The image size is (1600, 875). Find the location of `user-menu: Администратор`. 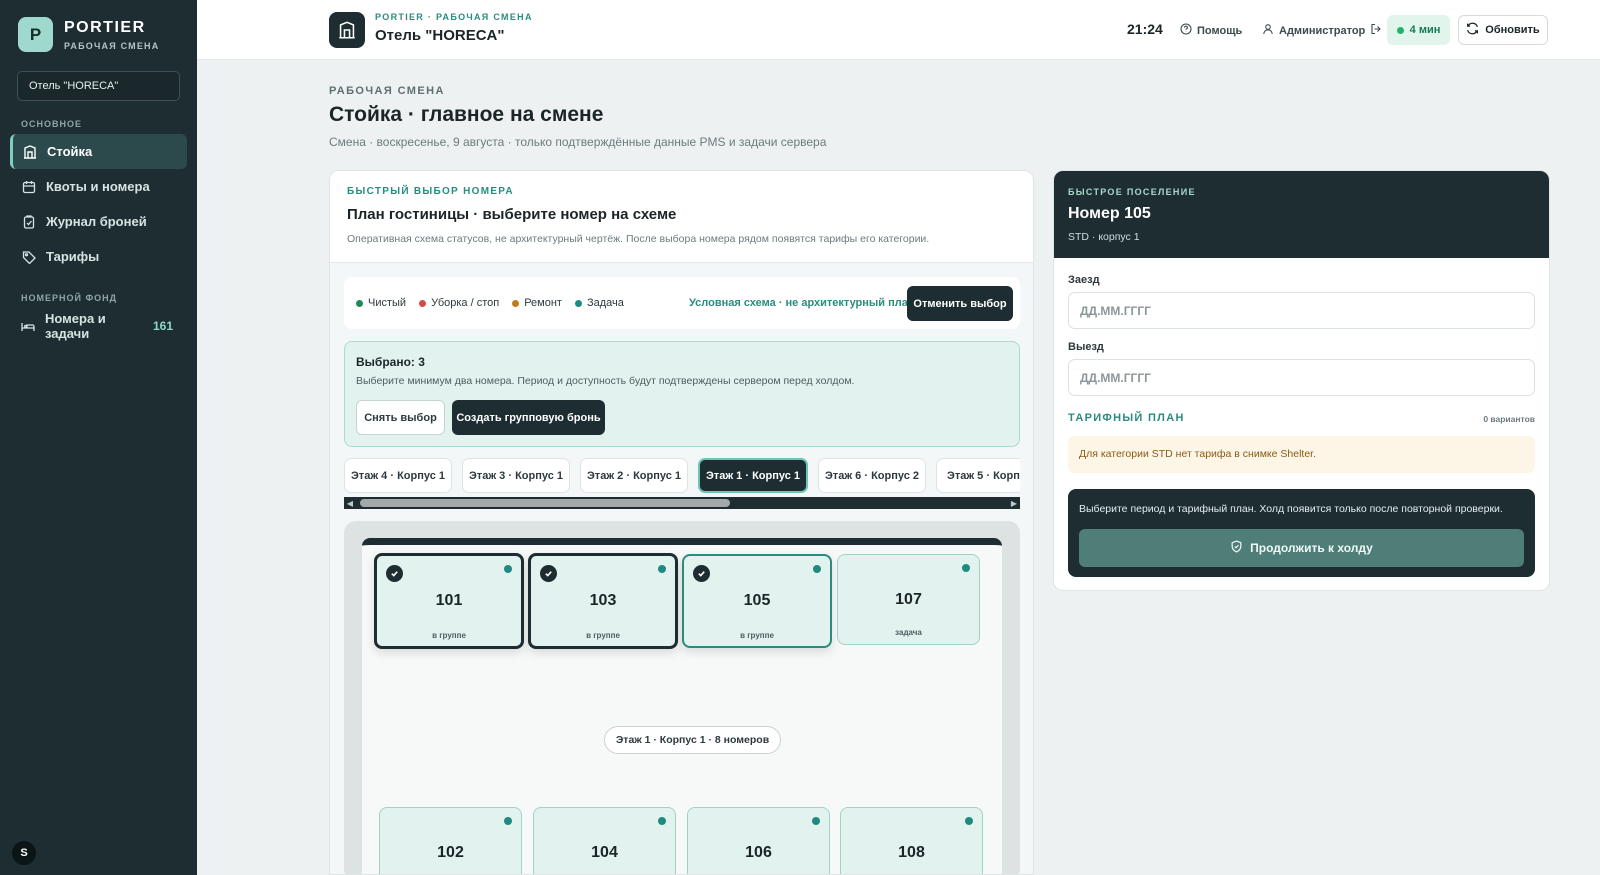

user-menu: Администратор is located at coordinates (1322, 30).